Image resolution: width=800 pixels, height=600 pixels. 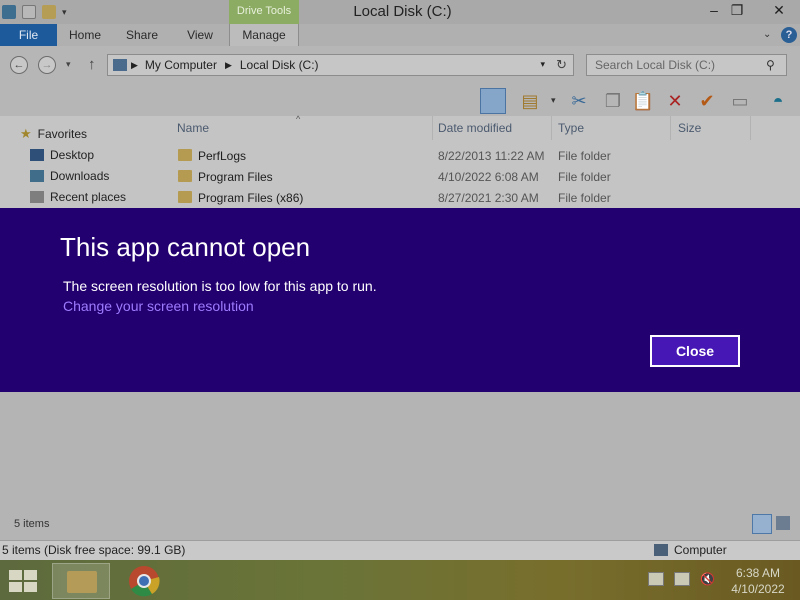 What do you see at coordinates (491, 156) in the screenshot?
I see `file-date: 8/22/2013 11:22 AM` at bounding box center [491, 156].